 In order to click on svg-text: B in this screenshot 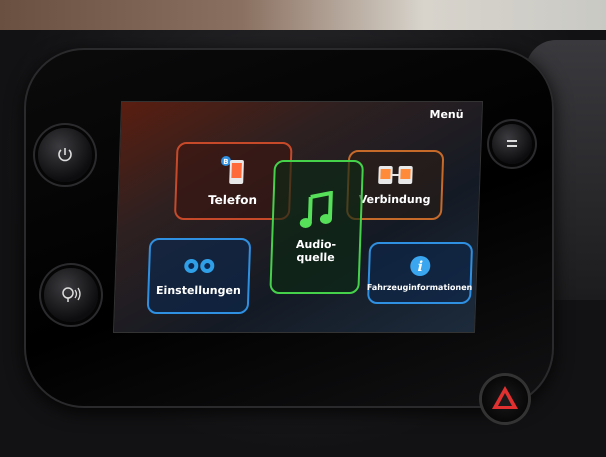, I will do `click(226, 162)`.